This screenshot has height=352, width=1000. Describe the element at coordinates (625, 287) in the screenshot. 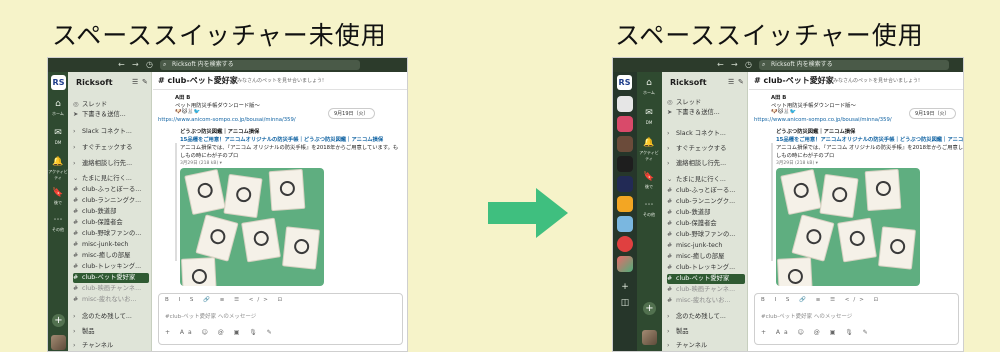

I see `add-space-icon: +` at that location.